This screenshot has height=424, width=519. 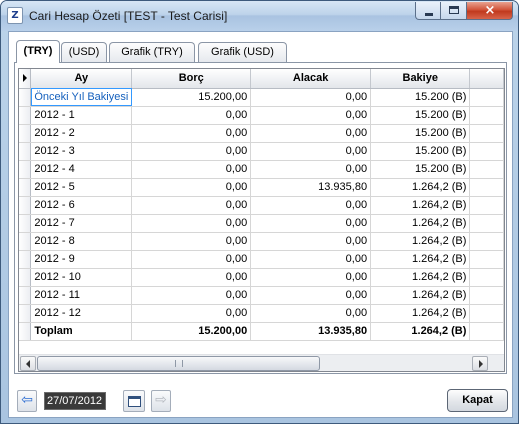 What do you see at coordinates (480, 363) in the screenshot?
I see `scroll-right-button` at bounding box center [480, 363].